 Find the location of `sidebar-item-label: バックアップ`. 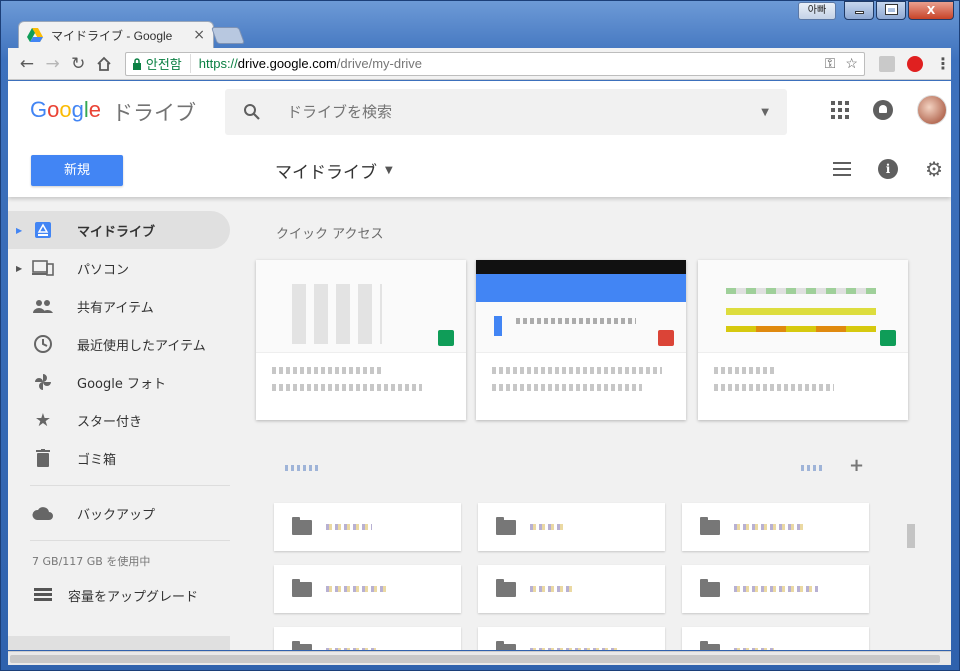

sidebar-item-label: バックアップ is located at coordinates (116, 515).